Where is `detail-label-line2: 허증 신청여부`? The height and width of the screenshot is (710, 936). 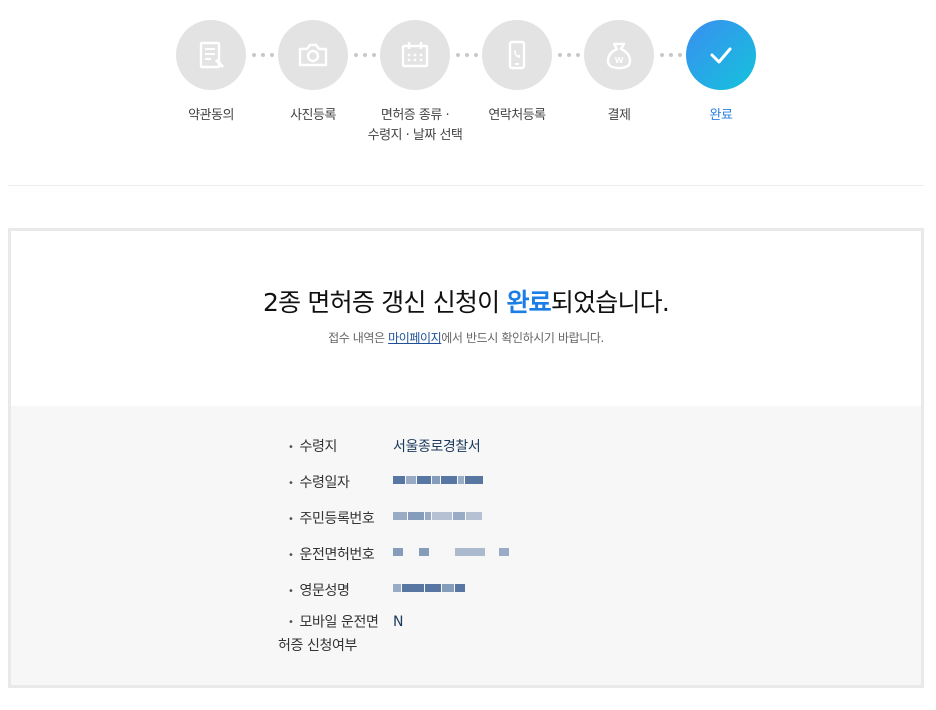
detail-label-line2: 허증 신청여부 is located at coordinates (317, 645).